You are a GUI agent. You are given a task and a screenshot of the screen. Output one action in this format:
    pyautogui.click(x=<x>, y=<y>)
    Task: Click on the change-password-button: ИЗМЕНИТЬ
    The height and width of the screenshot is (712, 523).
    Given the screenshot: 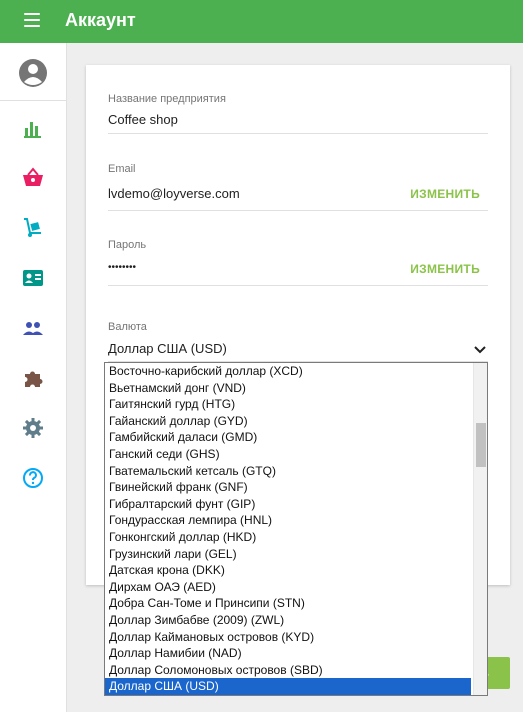 What is the action you would take?
    pyautogui.click(x=445, y=269)
    